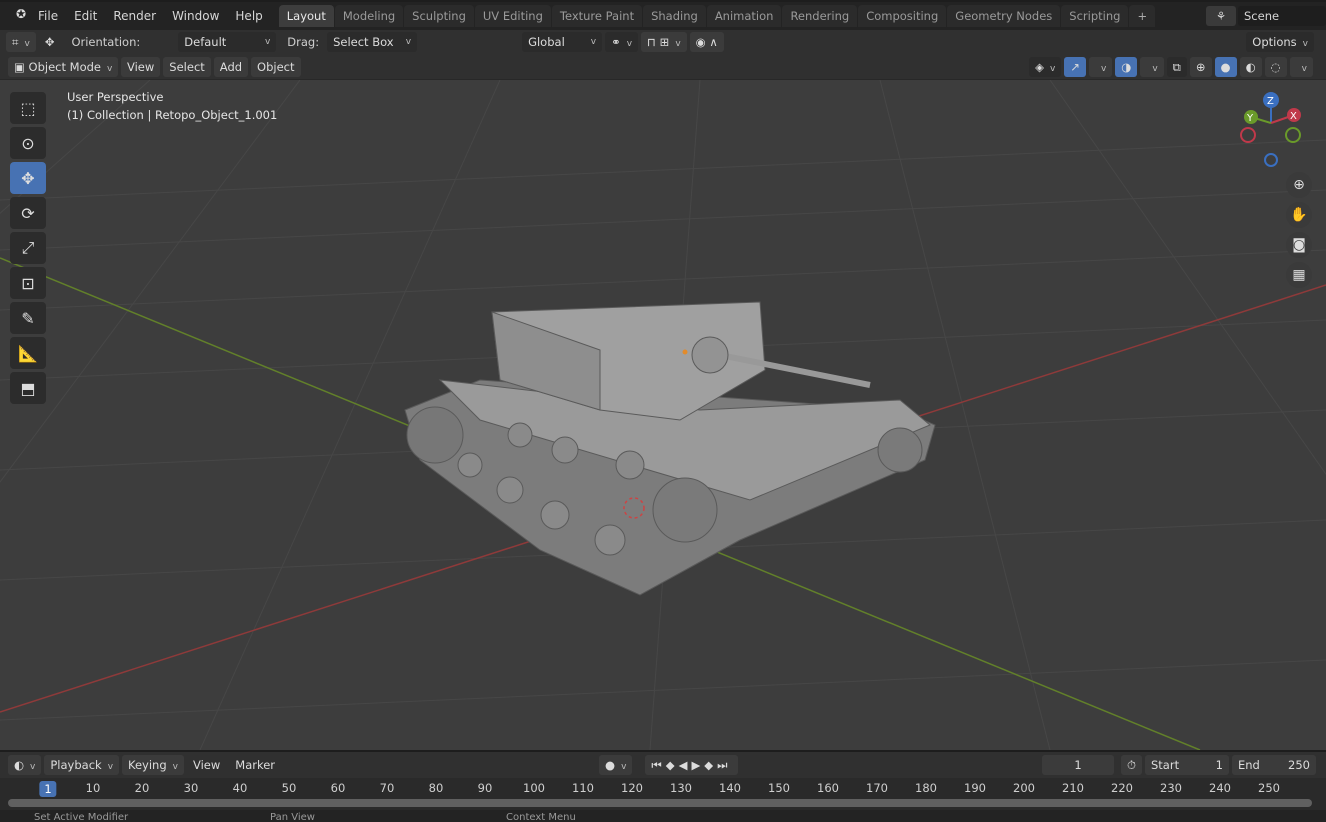 Image resolution: width=1326 pixels, height=822 pixels. I want to click on tab-sculpting: Sculpting, so click(439, 16).